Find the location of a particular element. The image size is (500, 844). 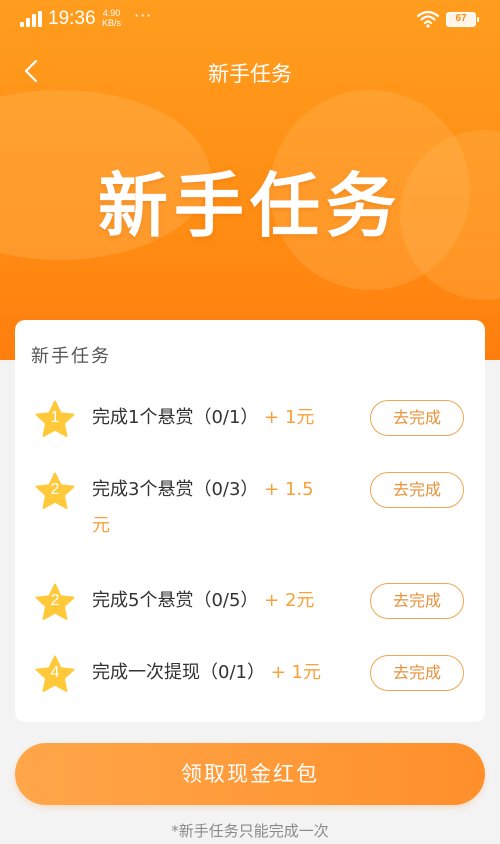

task-number: 1 is located at coordinates (55, 417).